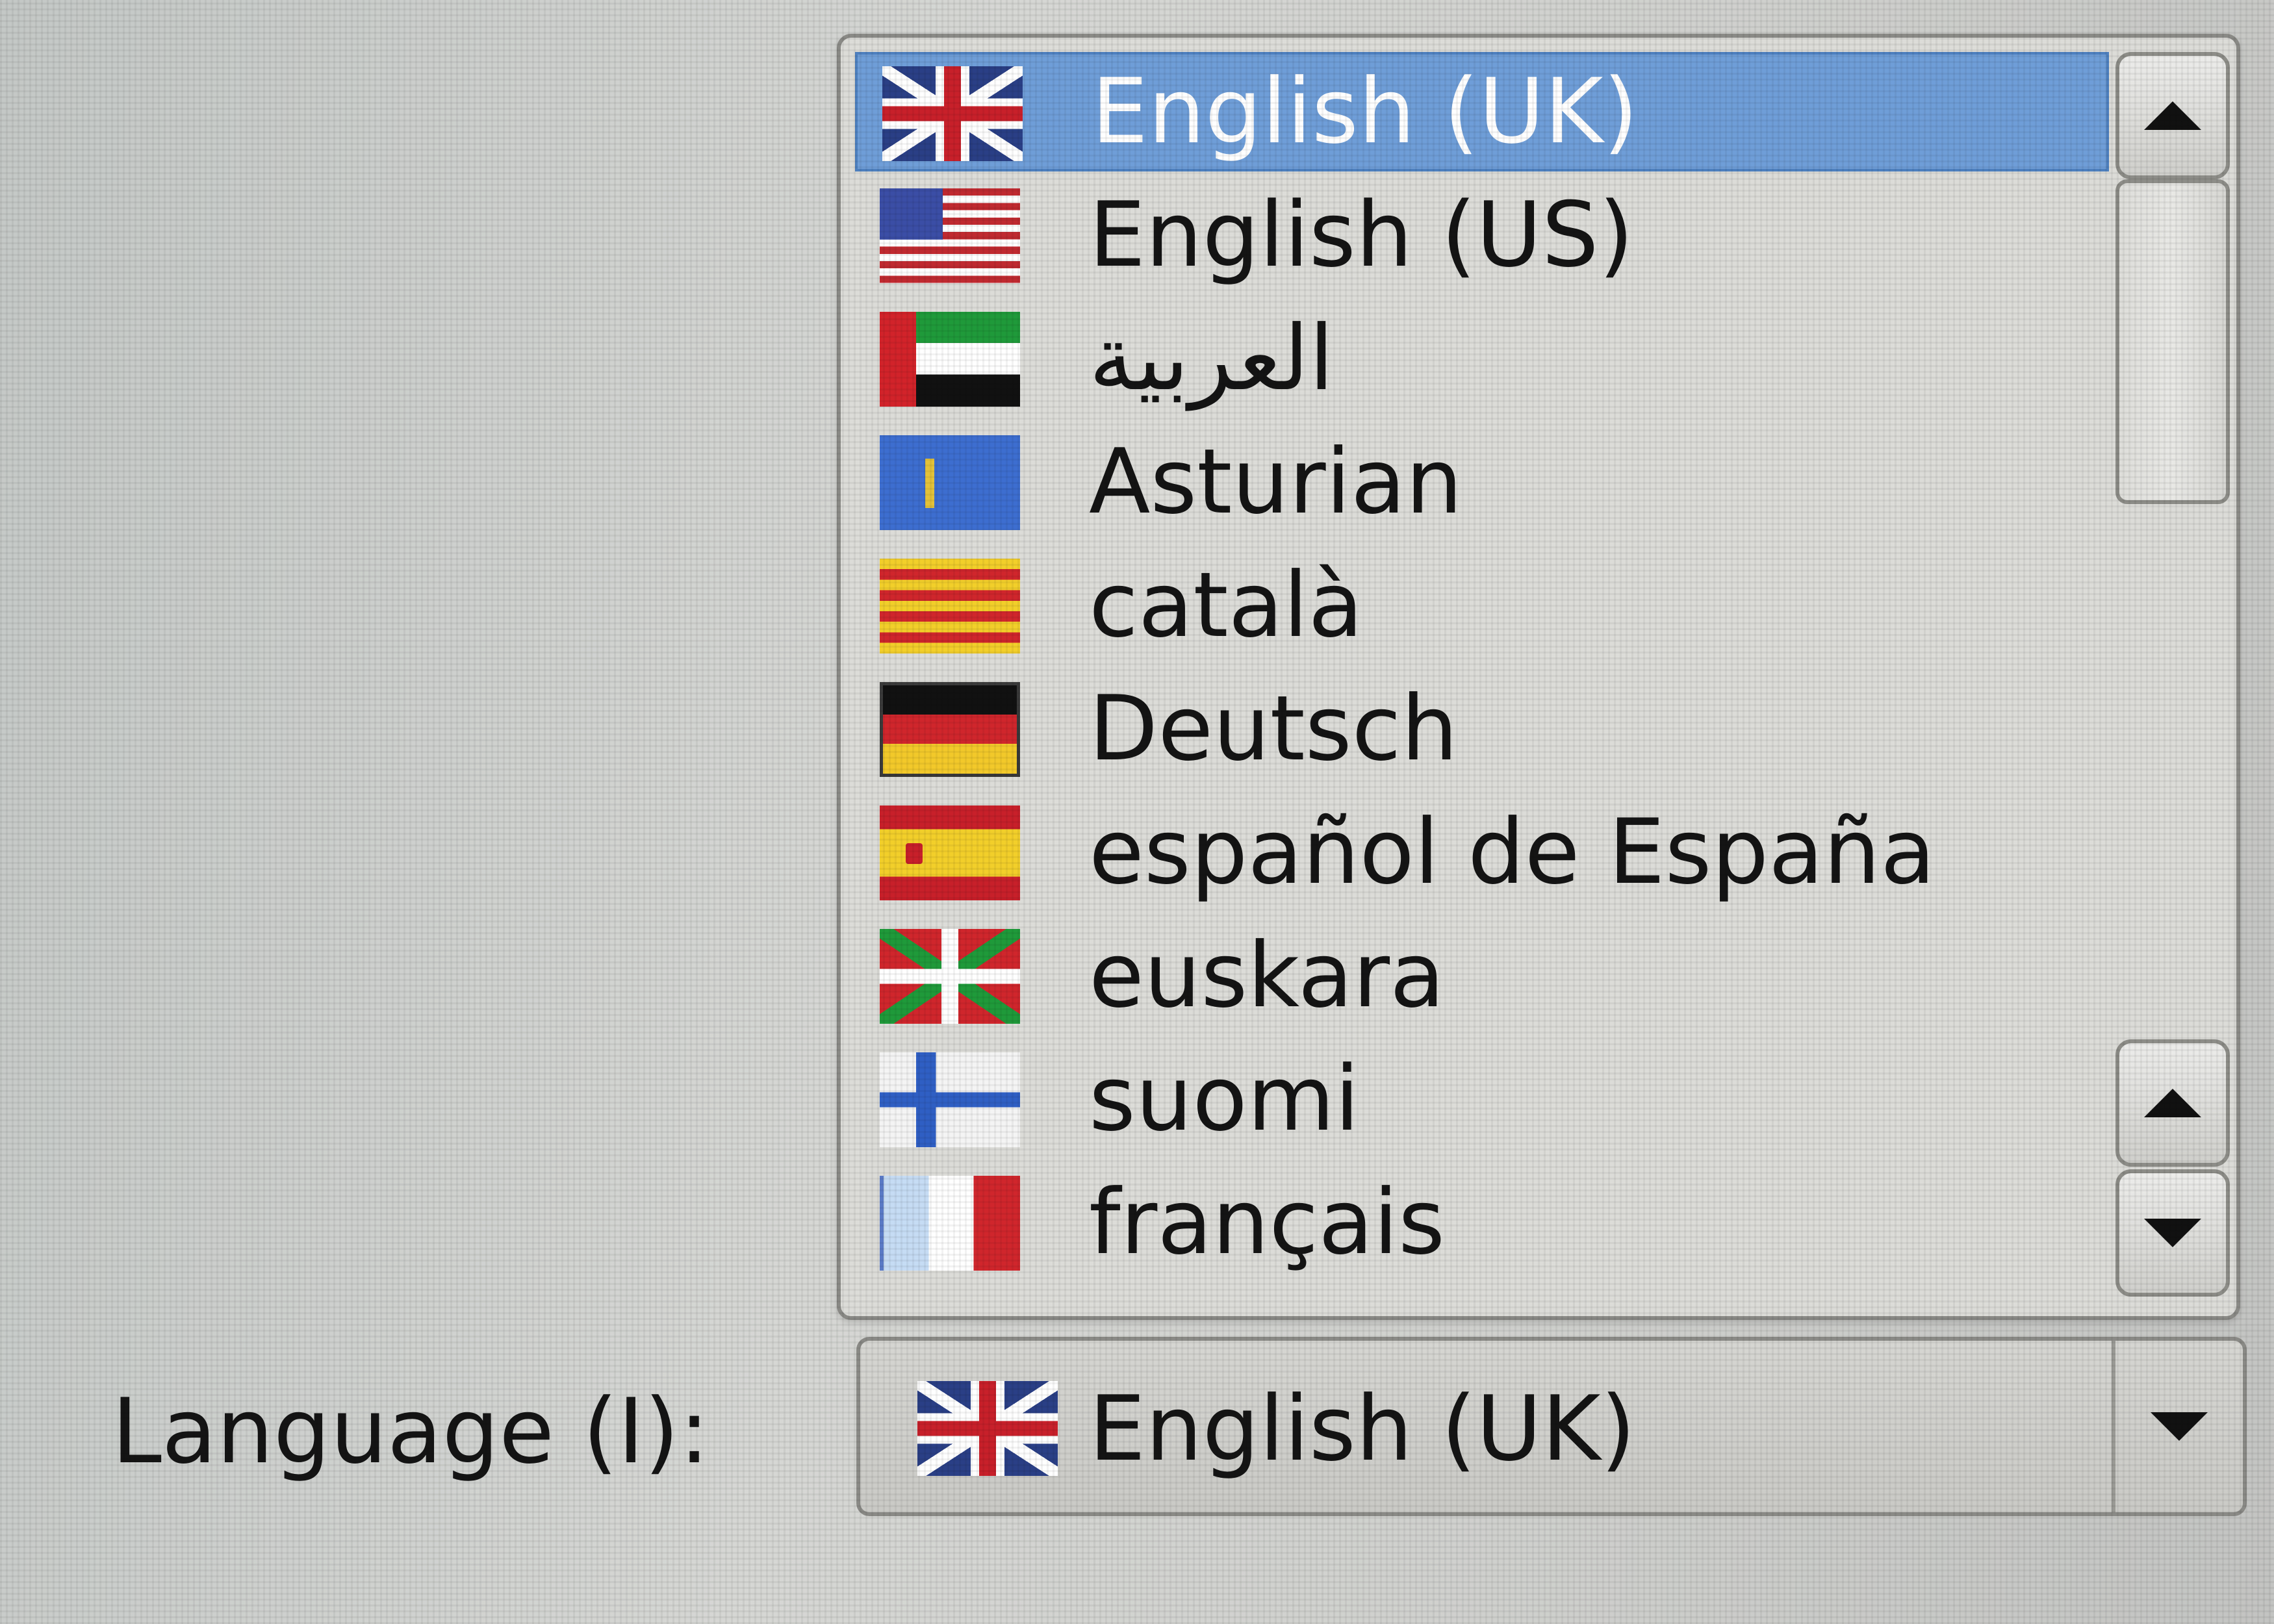  What do you see at coordinates (1482, 1099) in the screenshot?
I see `option-suomi: suomi` at bounding box center [1482, 1099].